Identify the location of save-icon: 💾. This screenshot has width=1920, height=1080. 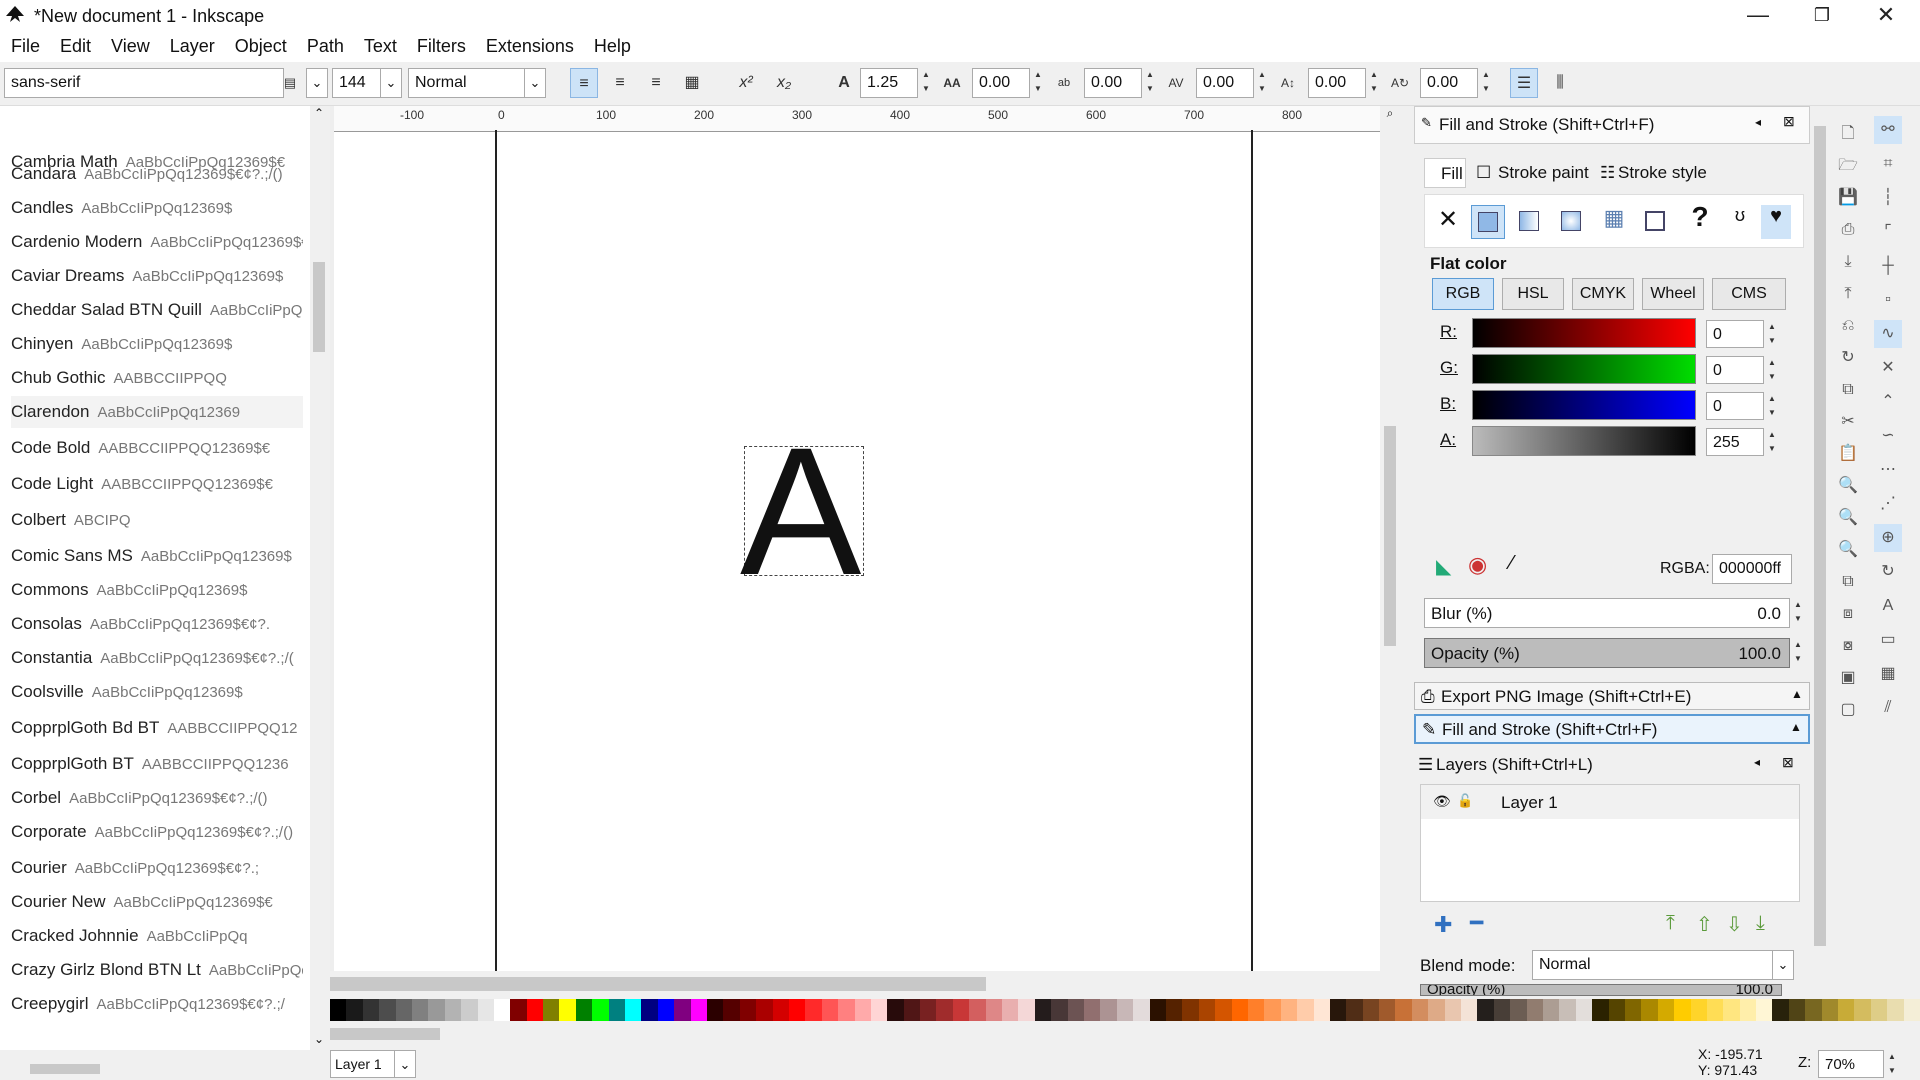
(1848, 198).